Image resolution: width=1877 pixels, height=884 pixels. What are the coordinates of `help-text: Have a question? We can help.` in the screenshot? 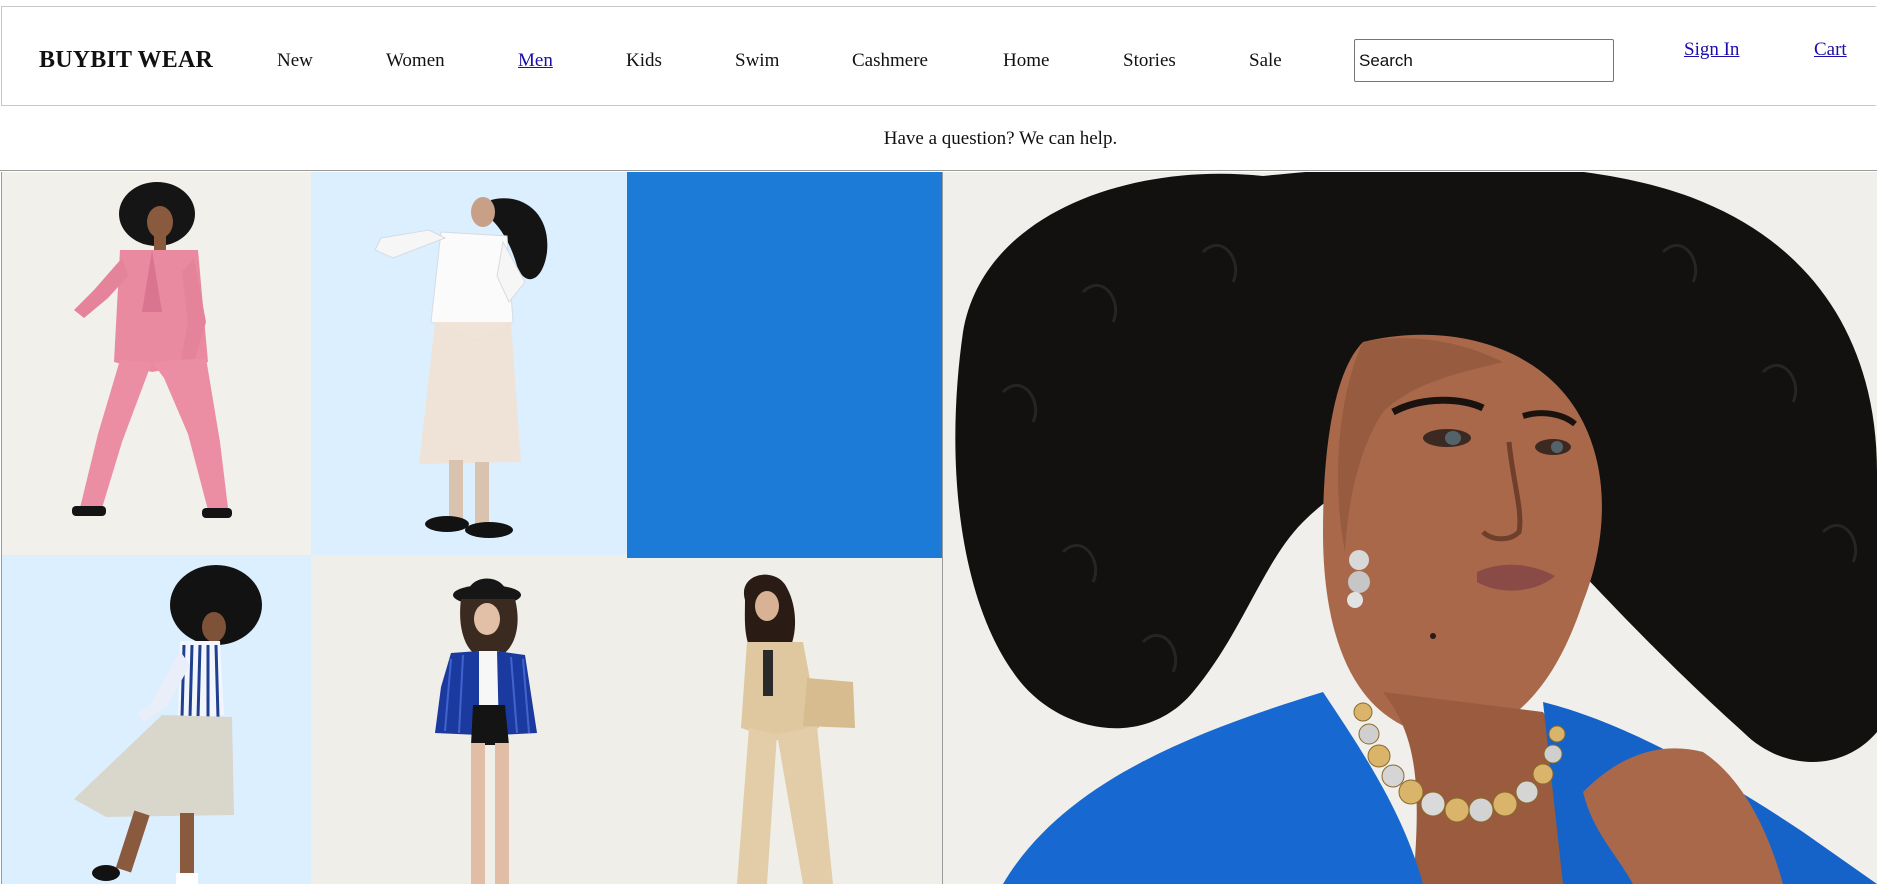 It's located at (969, 139).